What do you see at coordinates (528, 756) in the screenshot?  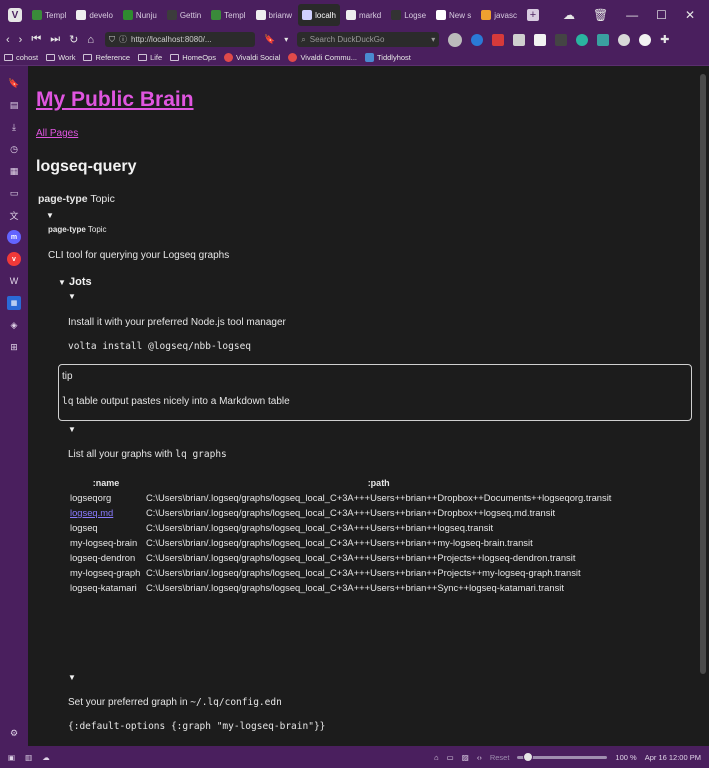 I see `zoom-slider-handle` at bounding box center [528, 756].